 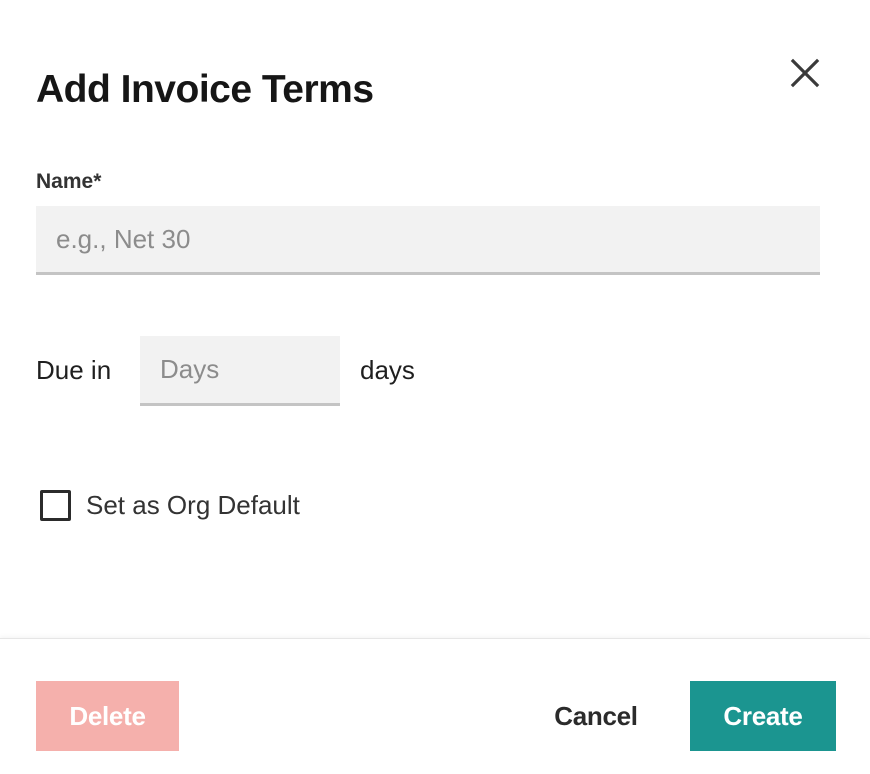 What do you see at coordinates (107, 716) in the screenshot?
I see `delete-button: Delete` at bounding box center [107, 716].